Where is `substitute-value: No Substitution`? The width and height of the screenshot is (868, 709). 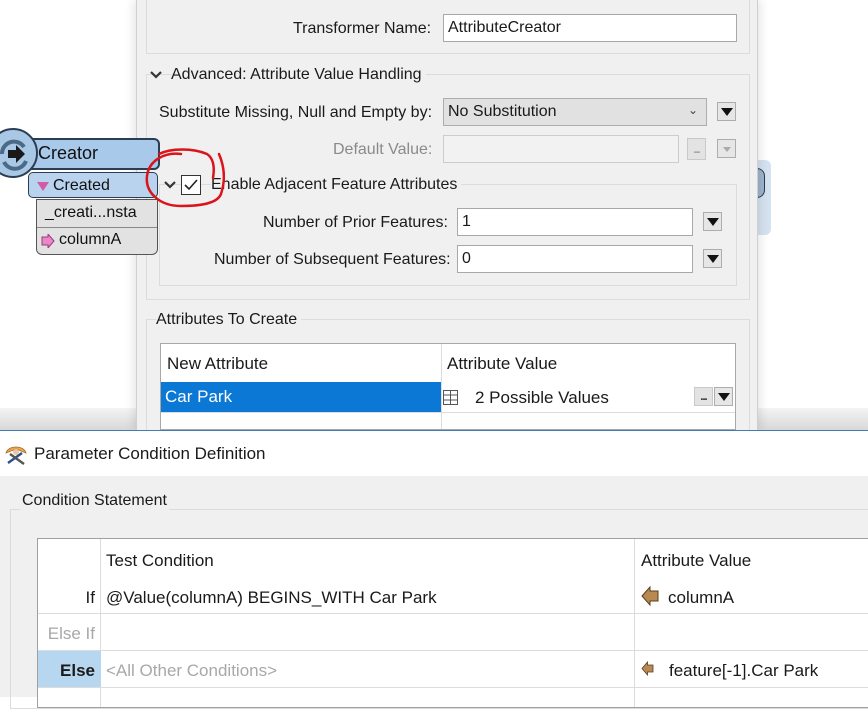
substitute-value: No Substitution is located at coordinates (502, 111).